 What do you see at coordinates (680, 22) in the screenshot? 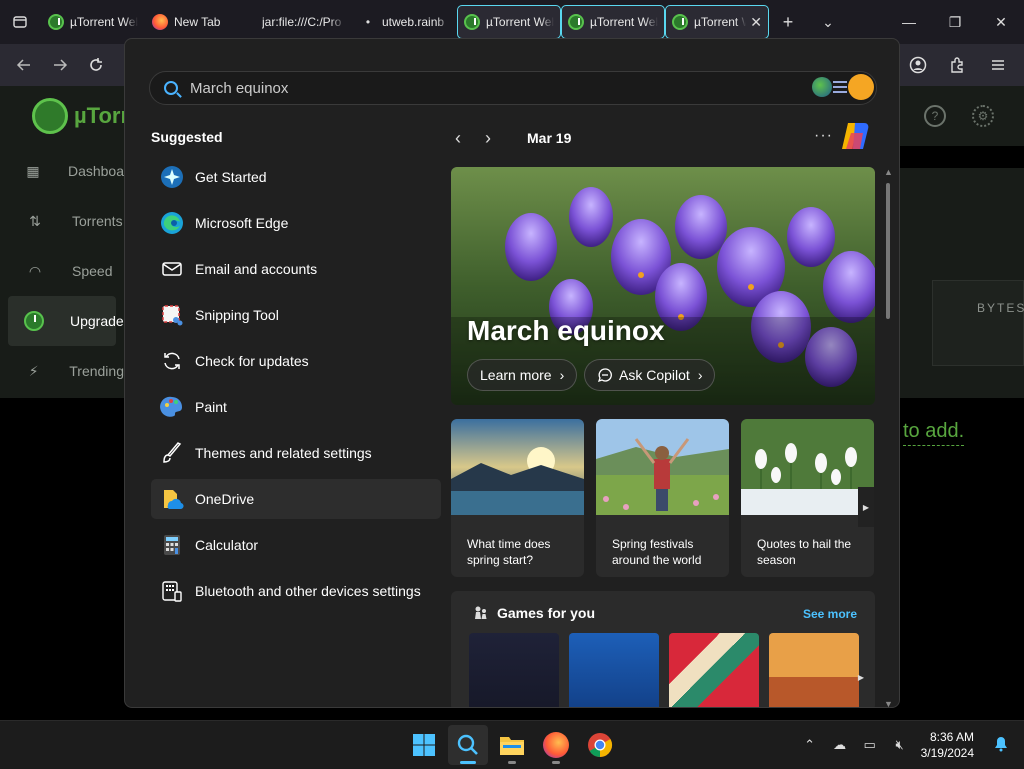
I see `utorrent-icon` at bounding box center [680, 22].